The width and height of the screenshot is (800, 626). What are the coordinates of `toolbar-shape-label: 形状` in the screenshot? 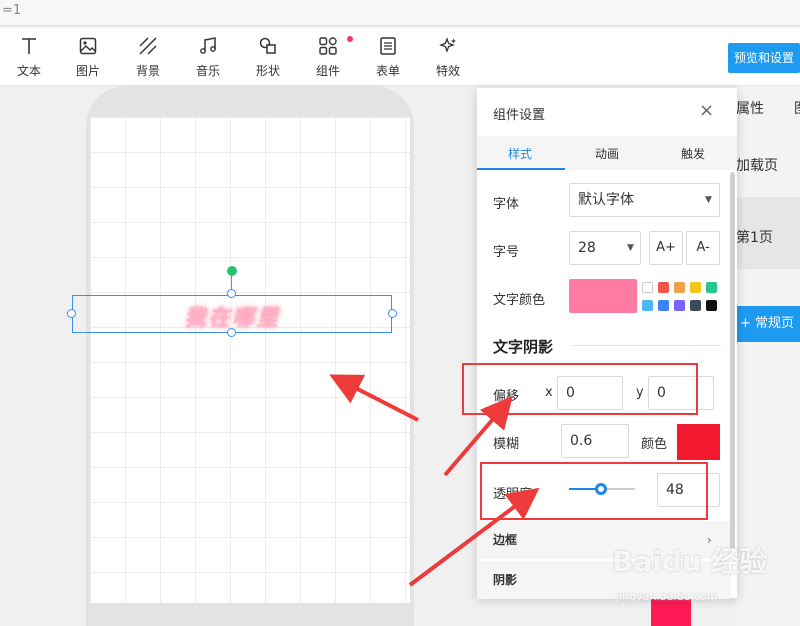 It's located at (267, 71).